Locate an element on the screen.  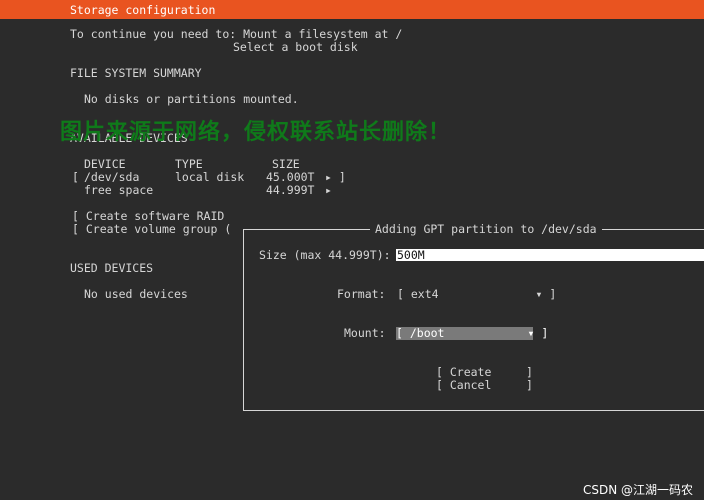
size-label: Size (max 44.999T): is located at coordinates (325, 255).